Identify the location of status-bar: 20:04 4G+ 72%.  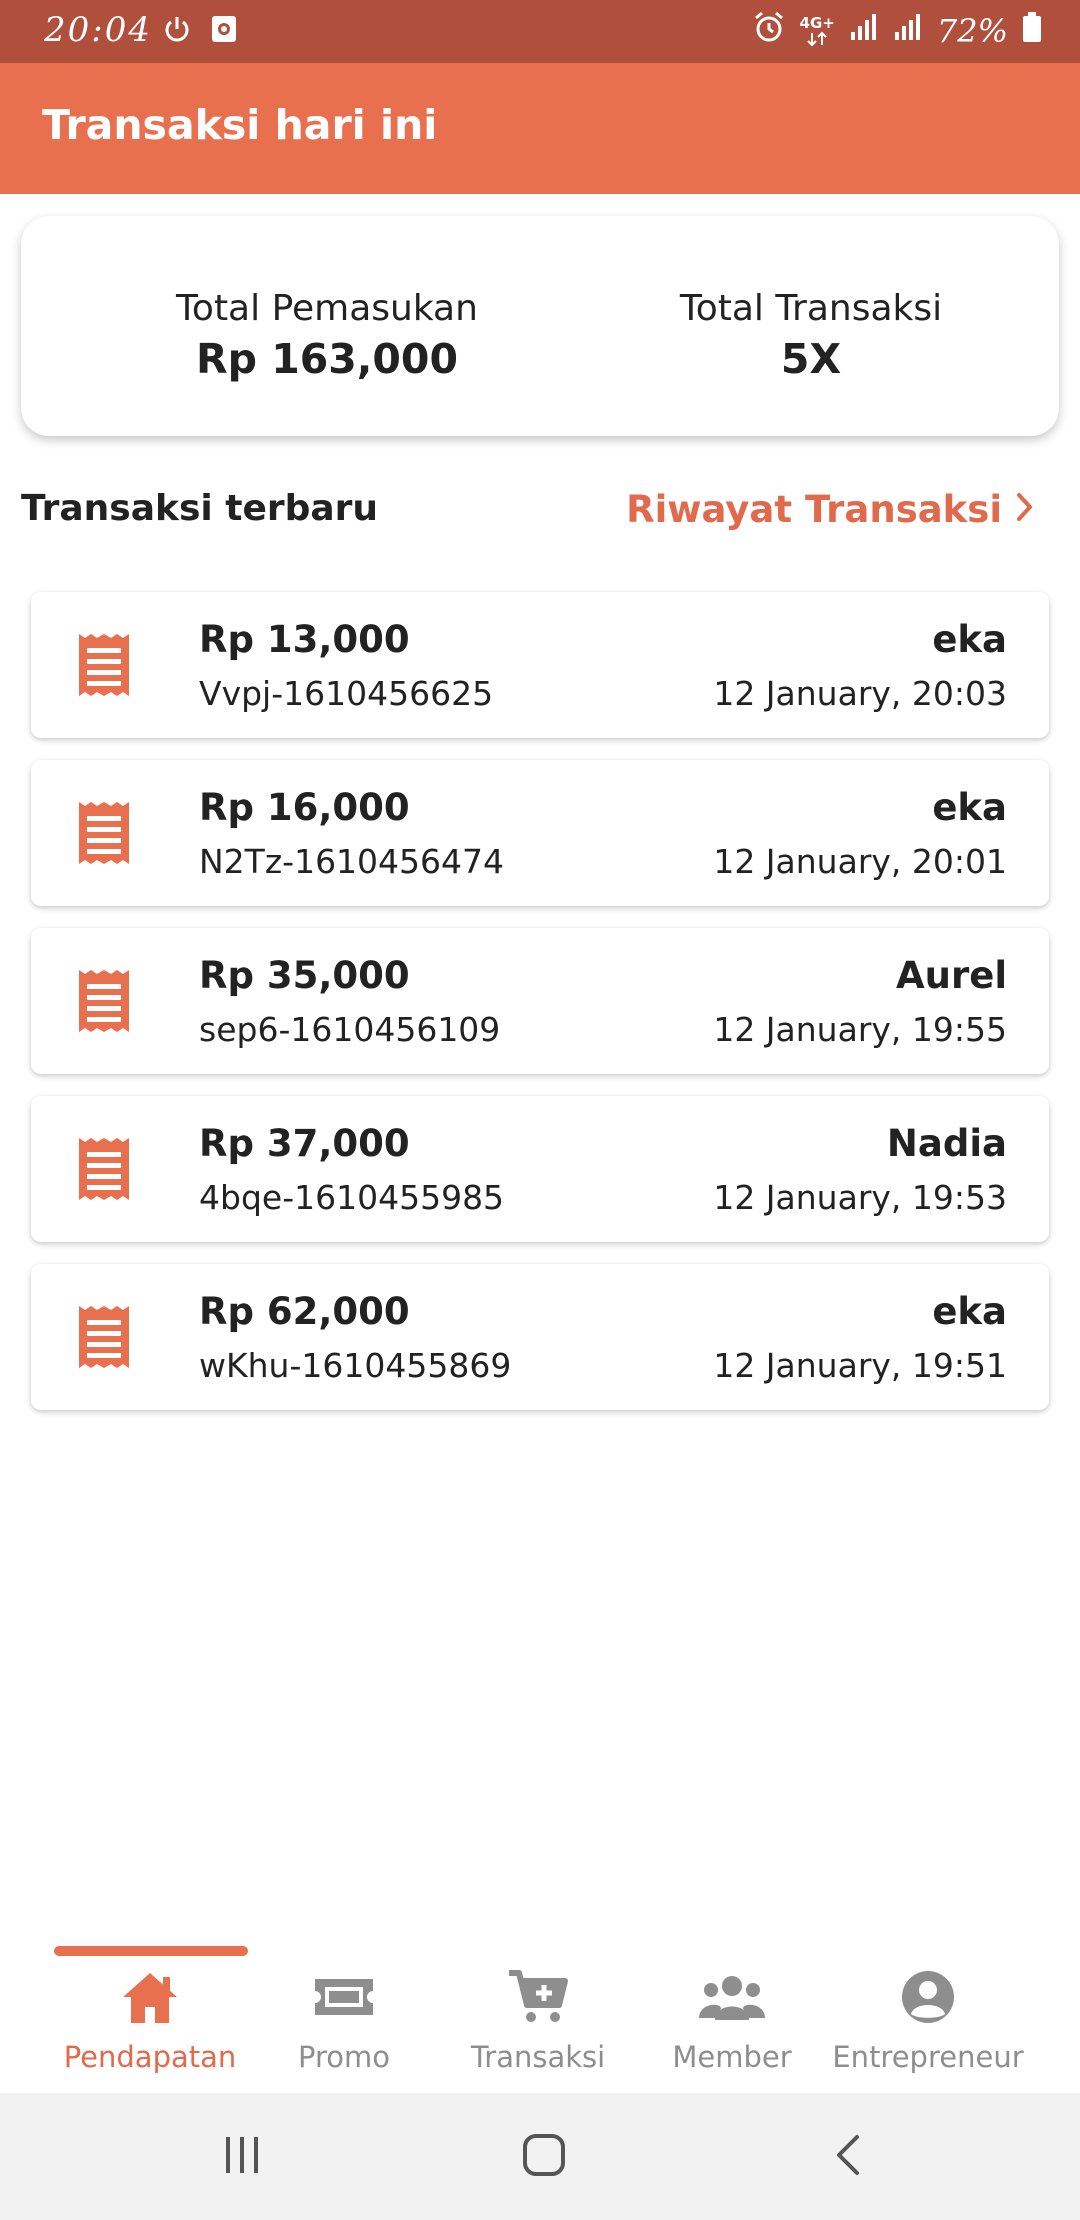
(540, 31).